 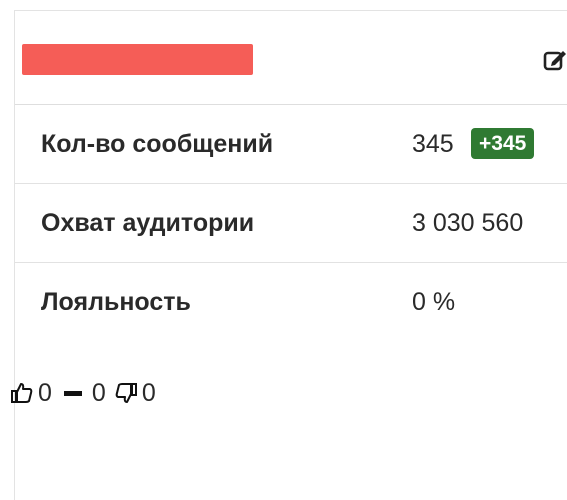 I want to click on stat-label: Охват аудитории, so click(x=148, y=223).